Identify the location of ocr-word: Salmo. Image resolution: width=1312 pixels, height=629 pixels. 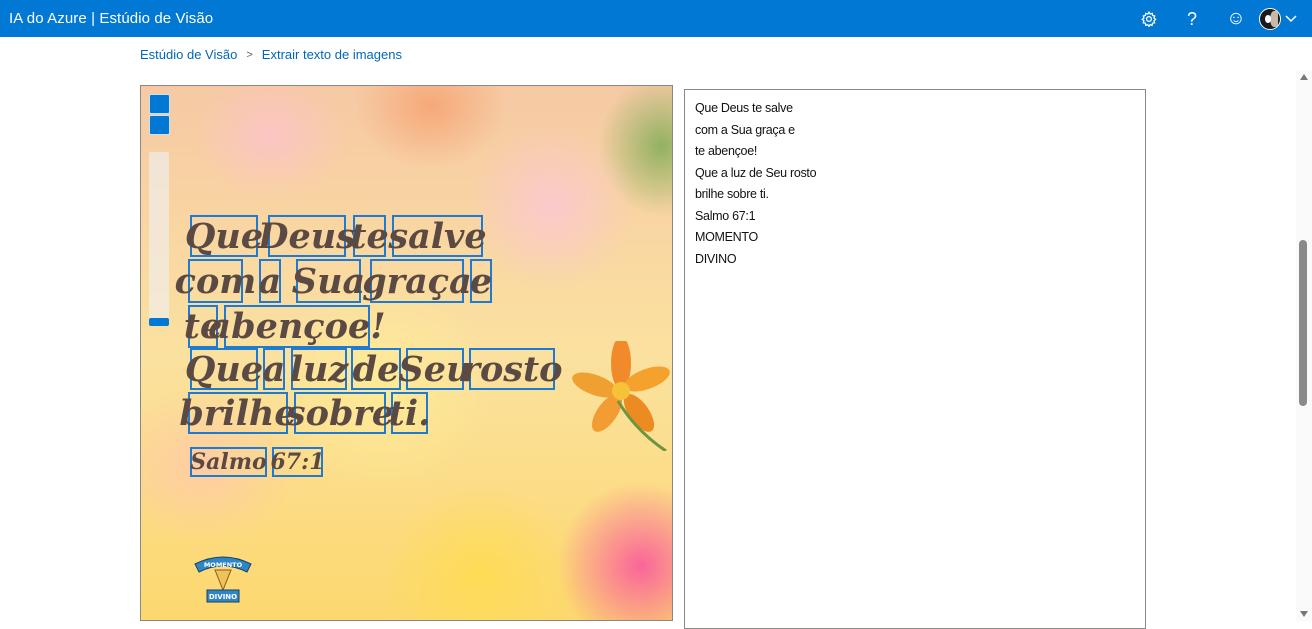
(228, 462).